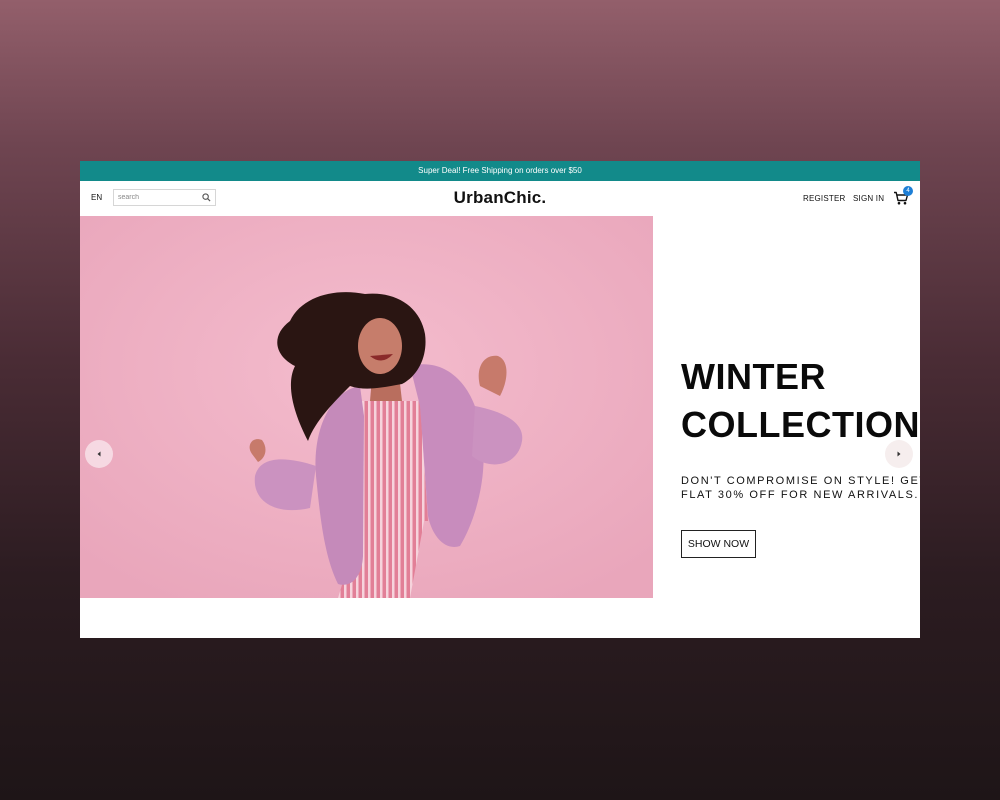  Describe the element at coordinates (800, 401) in the screenshot. I see `hero-title: WINTER COLLECTION` at that location.